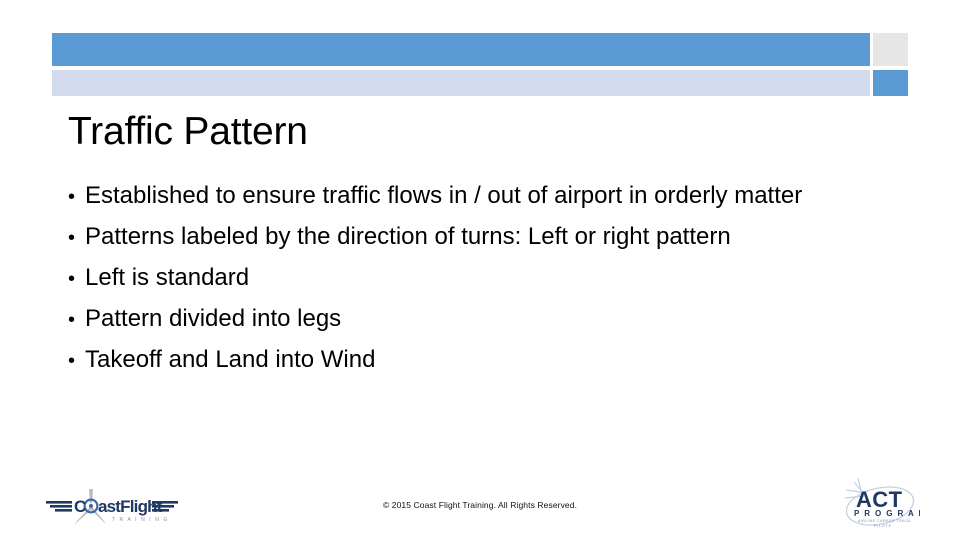  I want to click on list-item: • Left is standard, so click(483, 278).